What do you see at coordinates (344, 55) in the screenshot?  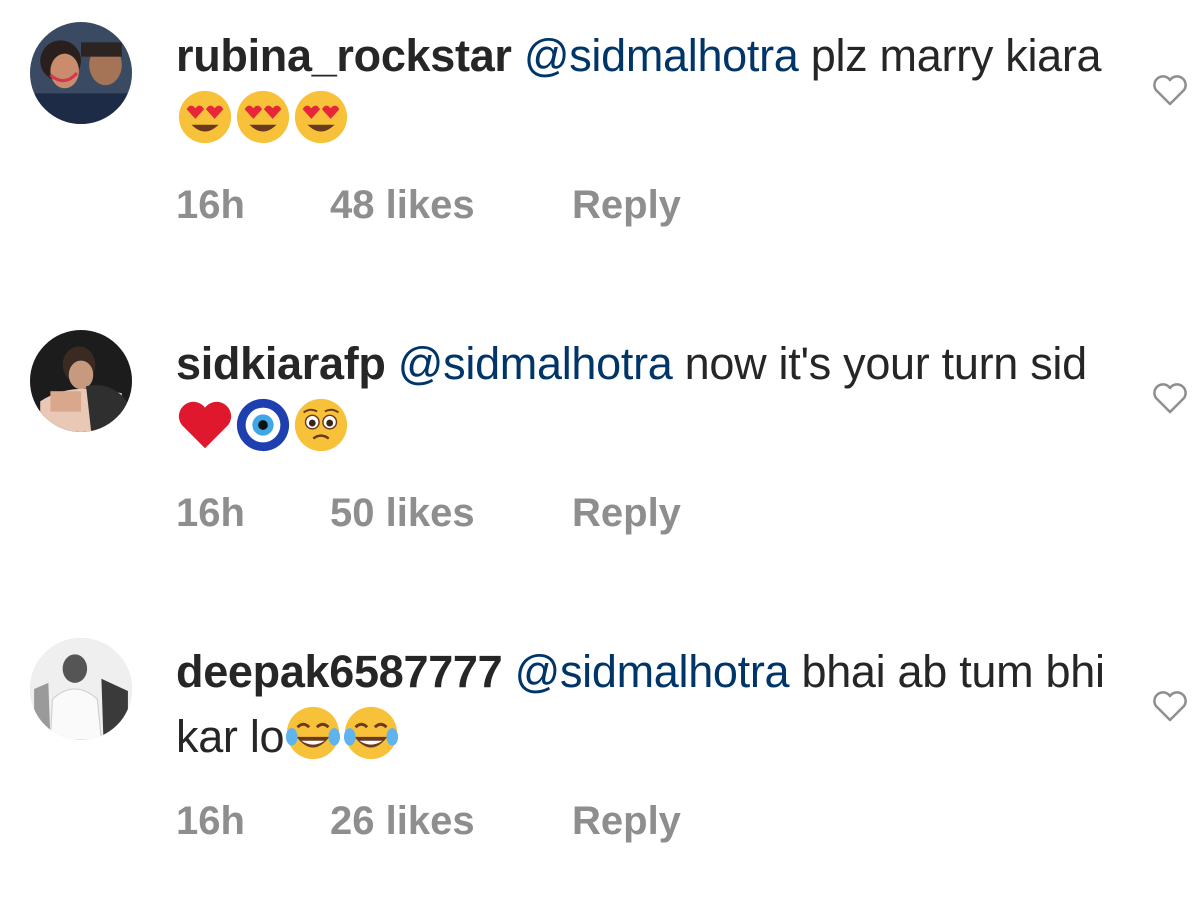 I see `comment-username: rubina_rockstar` at bounding box center [344, 55].